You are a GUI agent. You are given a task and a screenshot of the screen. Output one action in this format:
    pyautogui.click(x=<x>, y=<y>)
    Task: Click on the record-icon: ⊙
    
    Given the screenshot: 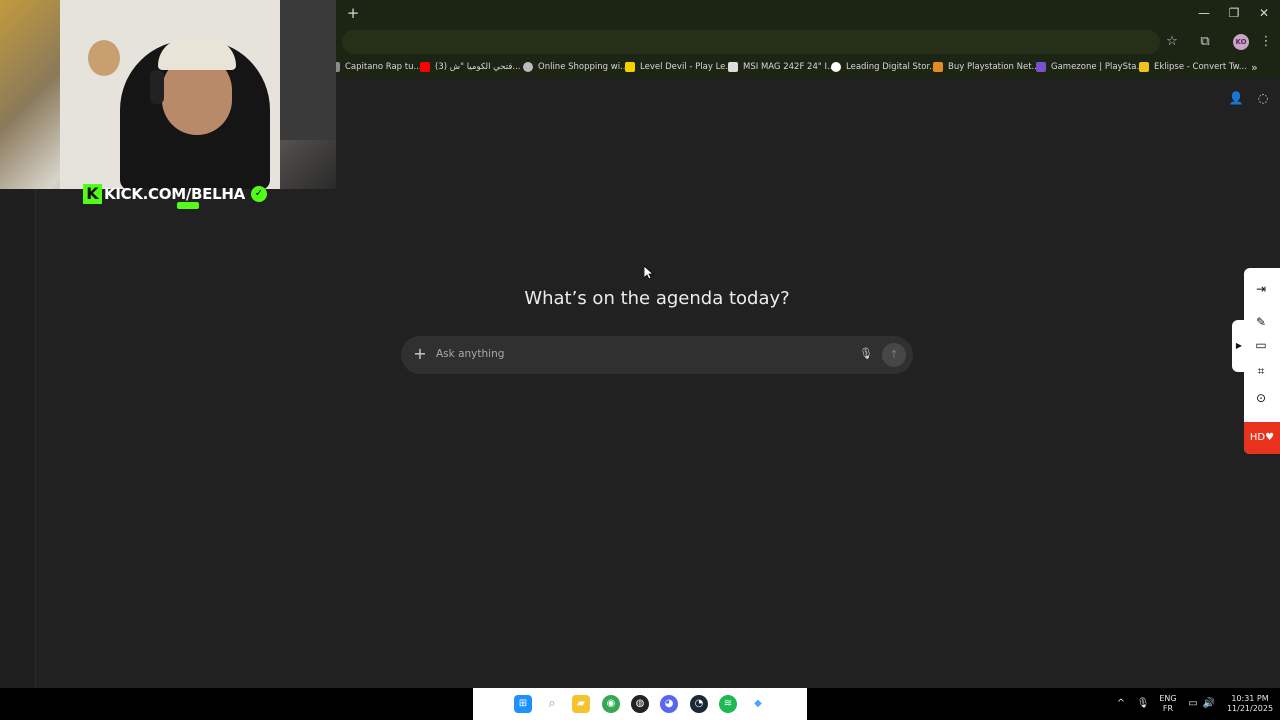 What is the action you would take?
    pyautogui.click(x=1261, y=398)
    